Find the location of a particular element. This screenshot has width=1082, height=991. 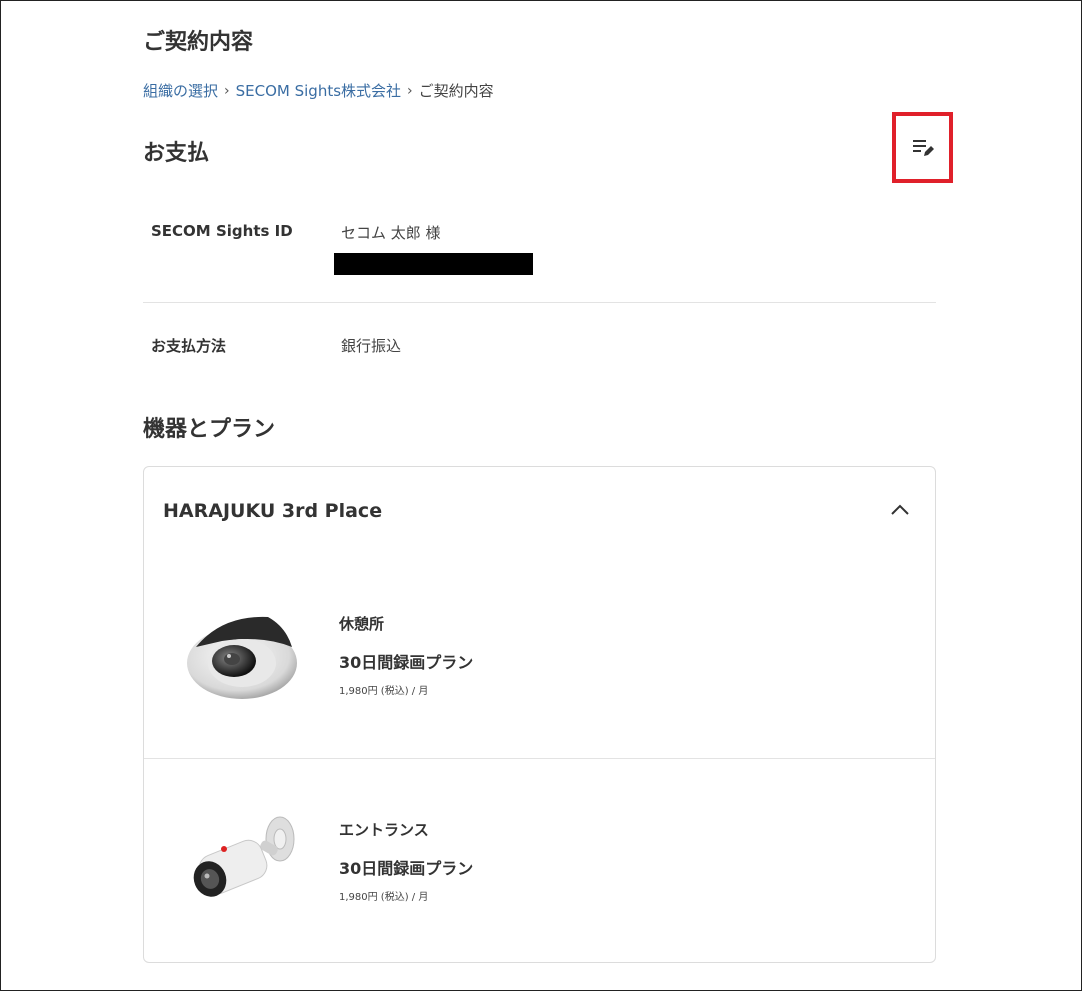

payment-method-row: お支払方法 銀行振込 is located at coordinates (539, 348).